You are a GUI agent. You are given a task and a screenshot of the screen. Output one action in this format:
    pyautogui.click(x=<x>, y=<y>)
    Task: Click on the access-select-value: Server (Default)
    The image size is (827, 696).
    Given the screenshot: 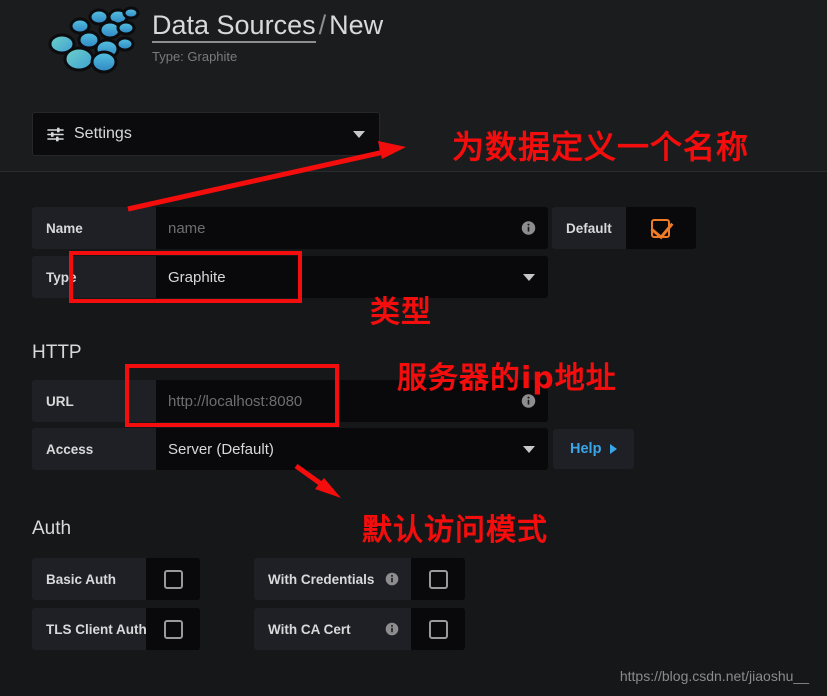 What is the action you would take?
    pyautogui.click(x=221, y=449)
    